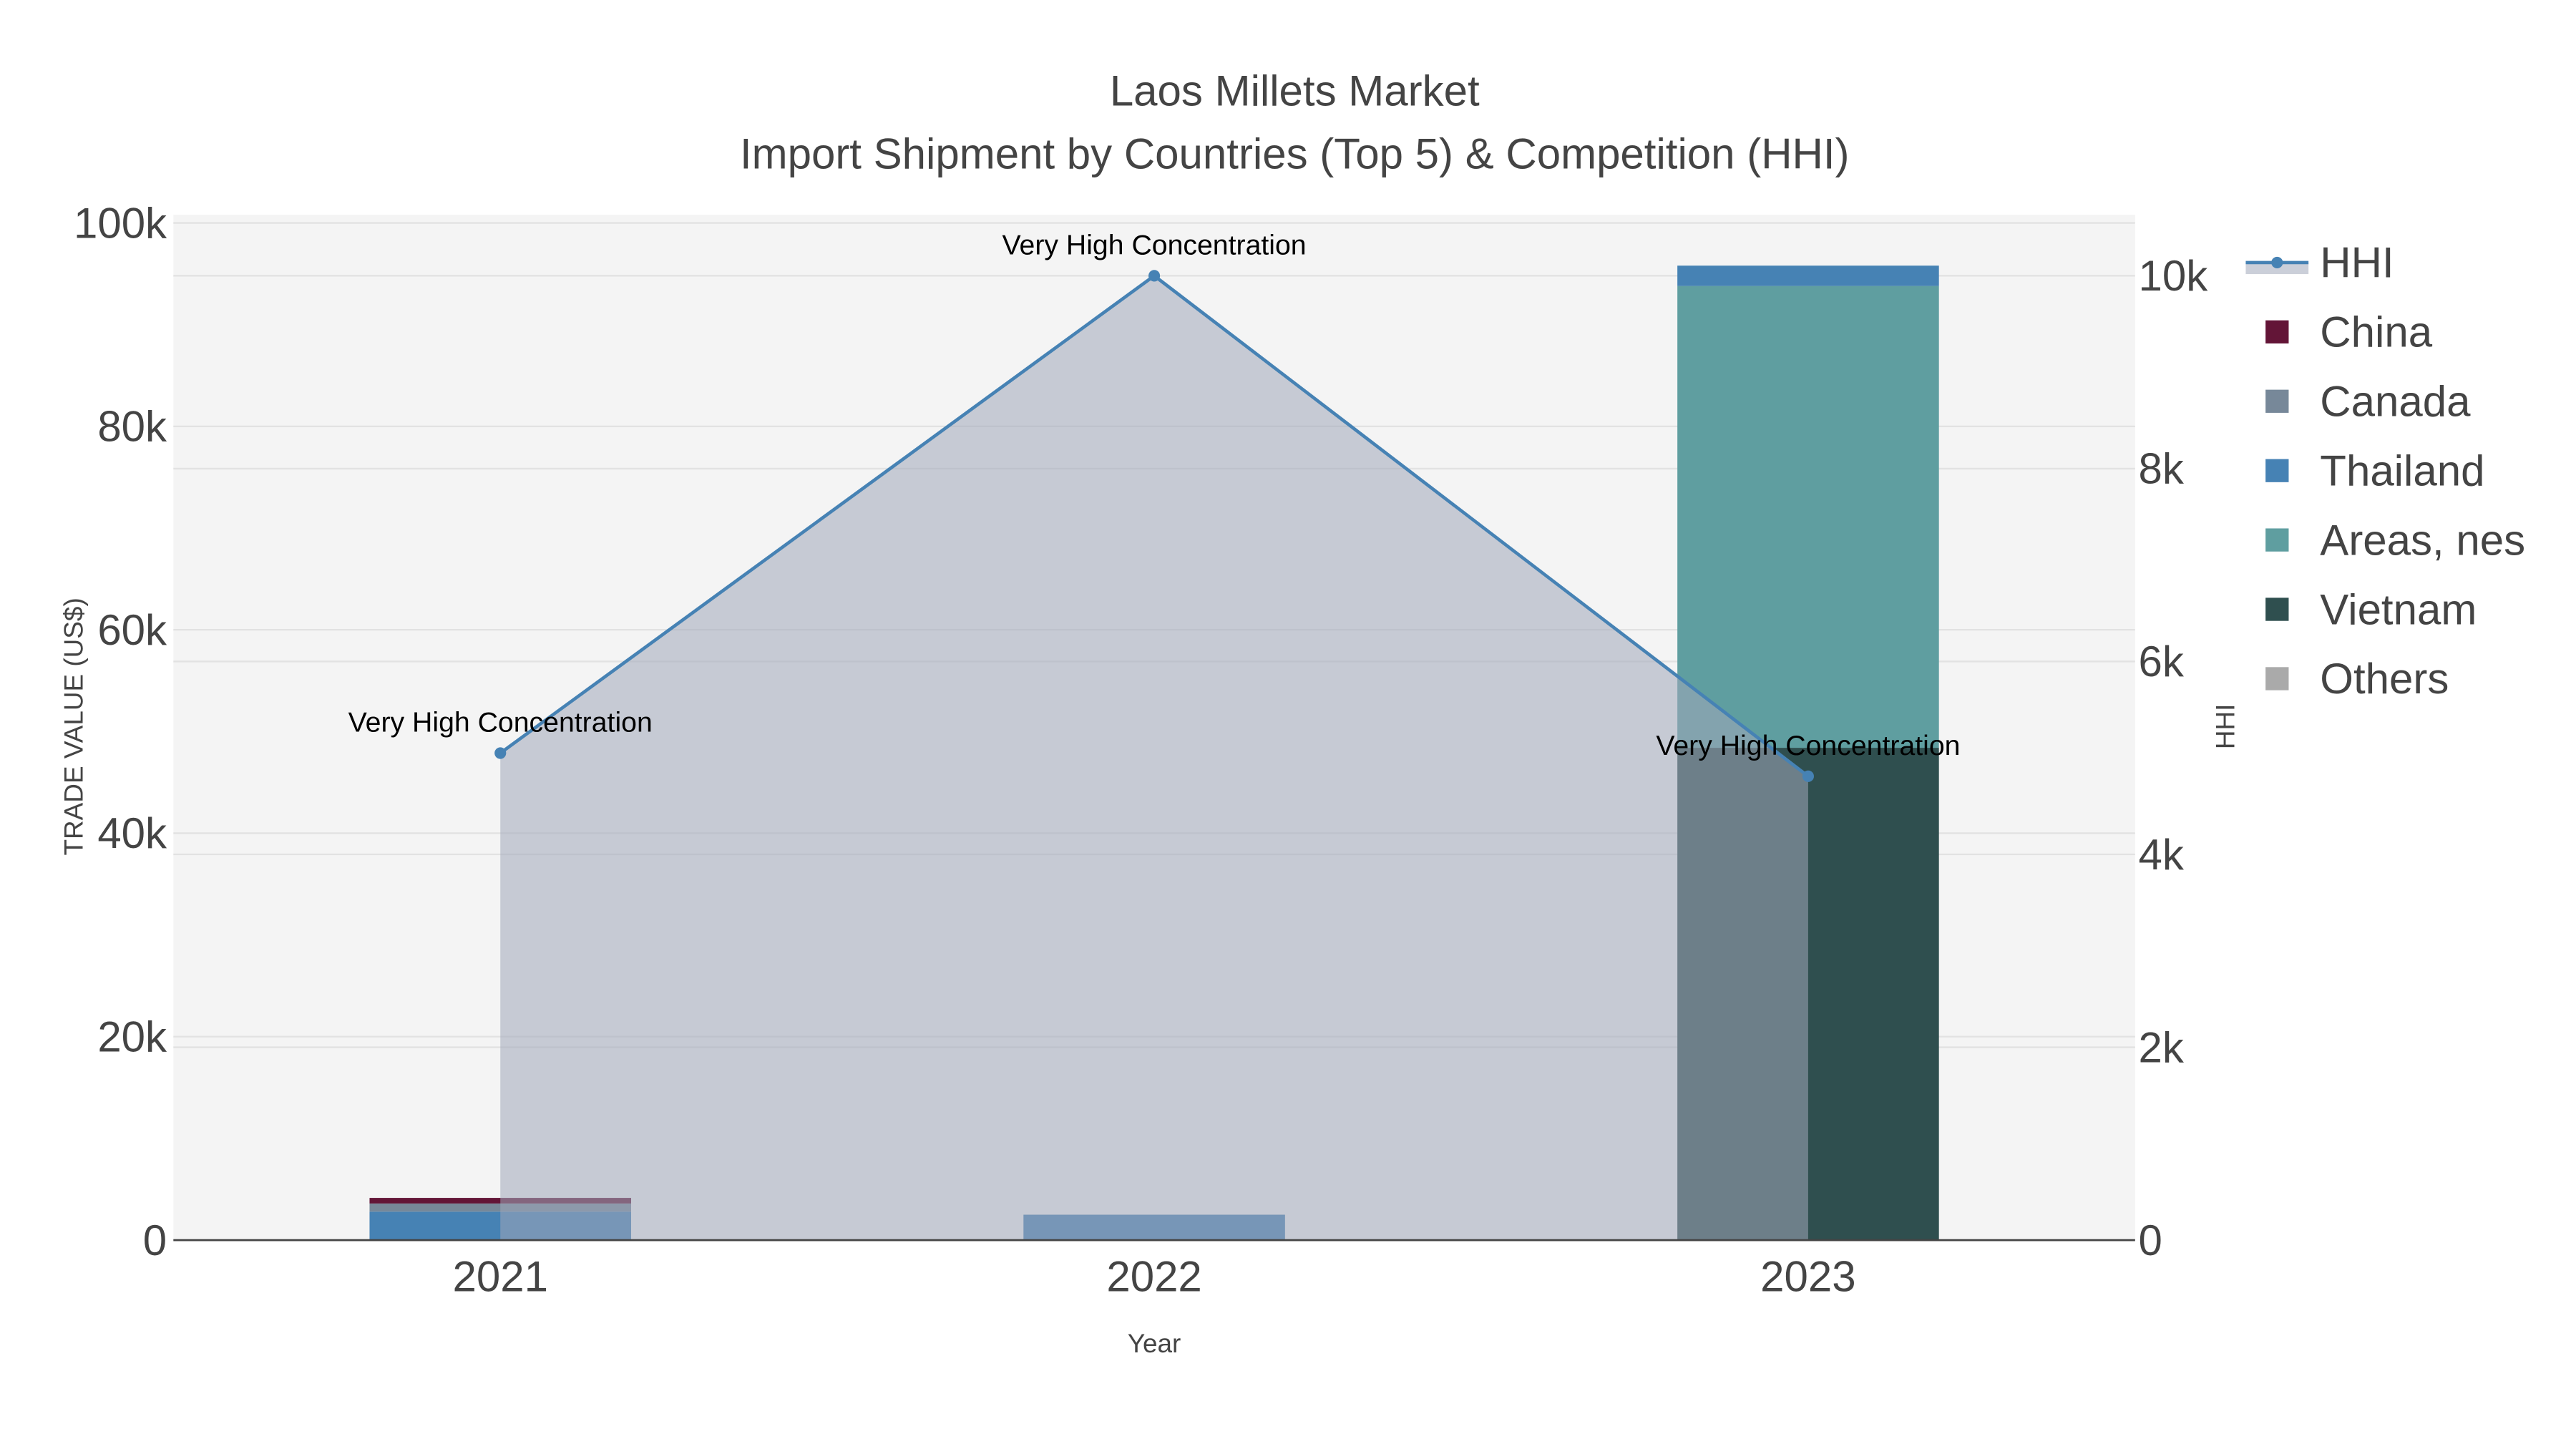 Image resolution: width=2576 pixels, height=1449 pixels. I want to click on legend-label: Thailand, so click(2402, 470).